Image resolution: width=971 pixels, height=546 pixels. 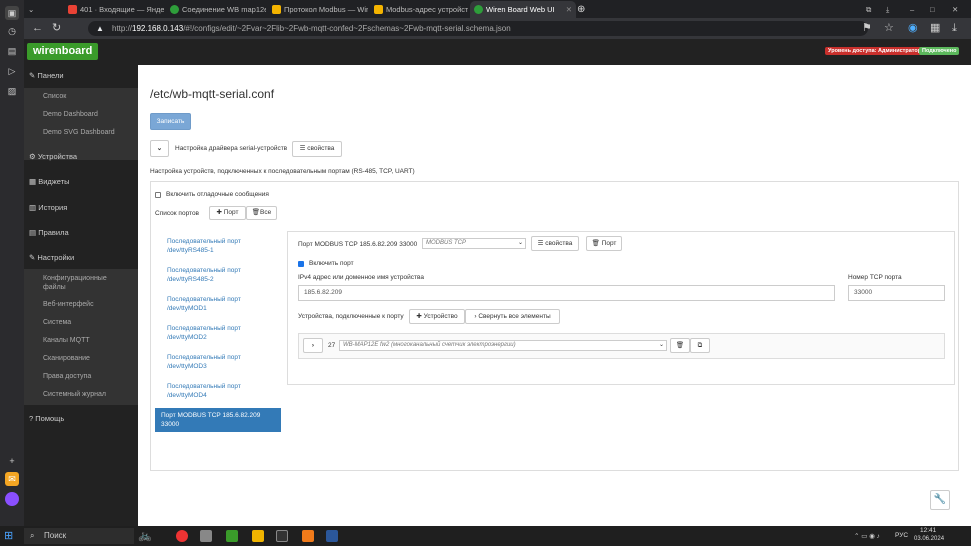 I want to click on window-restore-icon: ⧉, so click(x=871, y=9).